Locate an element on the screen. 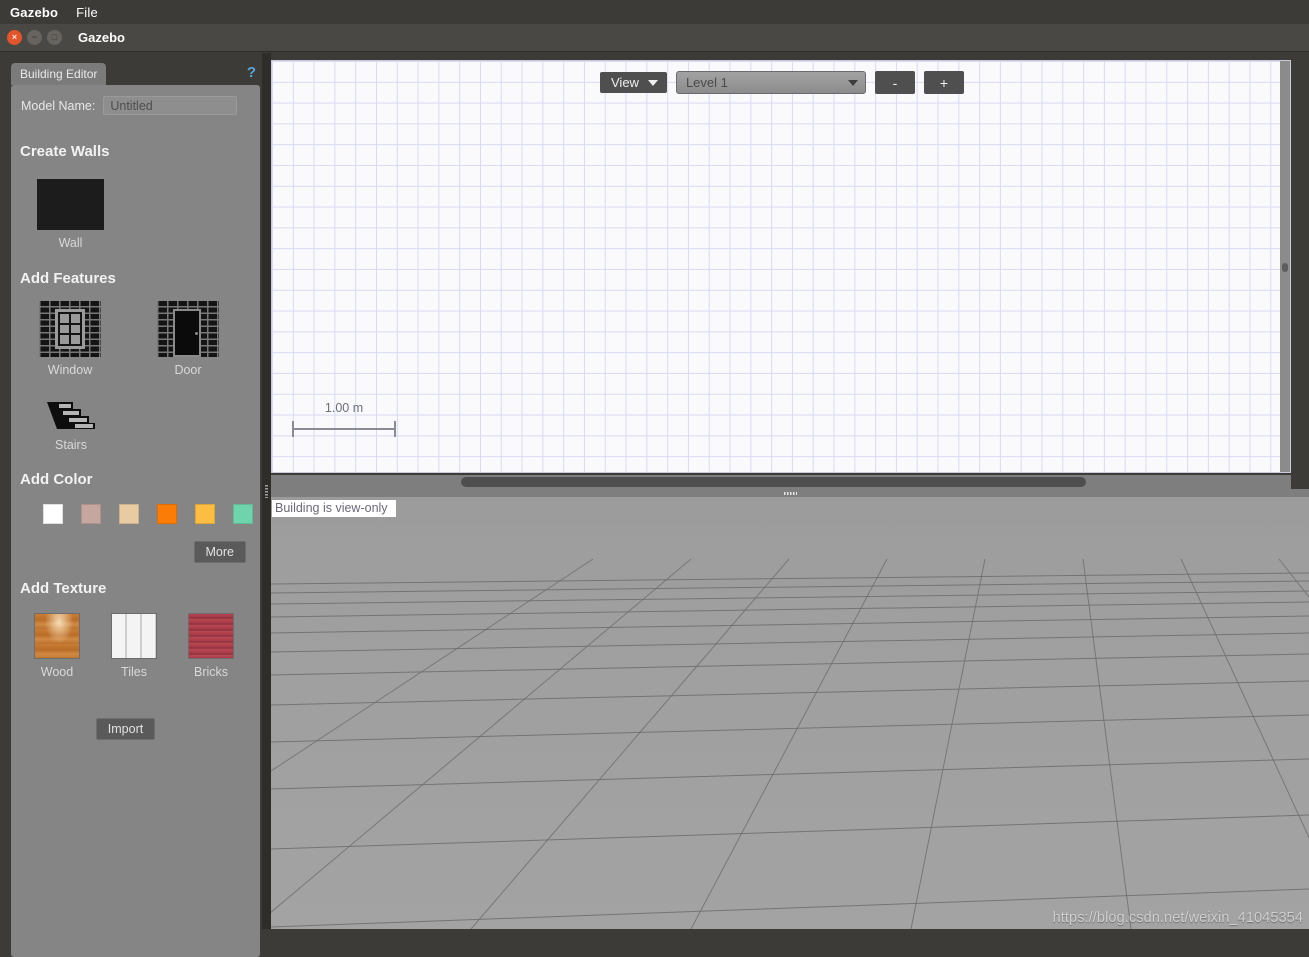  color-swatch-mint is located at coordinates (243, 514).